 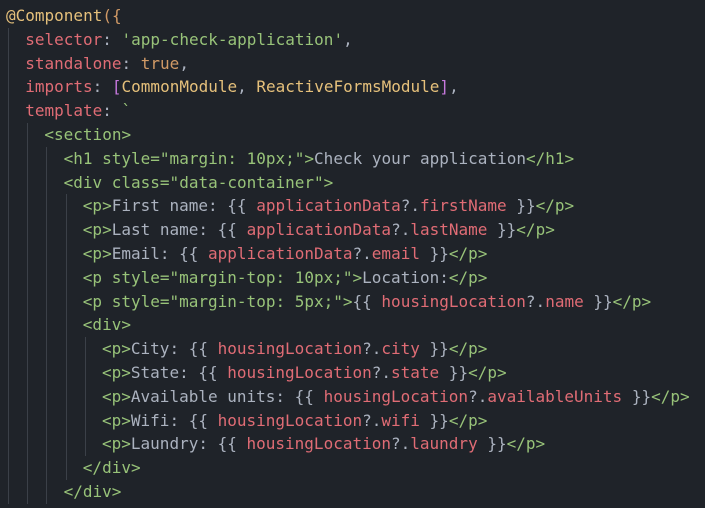 I want to click on code-token: City: {{, so click(x=174, y=349).